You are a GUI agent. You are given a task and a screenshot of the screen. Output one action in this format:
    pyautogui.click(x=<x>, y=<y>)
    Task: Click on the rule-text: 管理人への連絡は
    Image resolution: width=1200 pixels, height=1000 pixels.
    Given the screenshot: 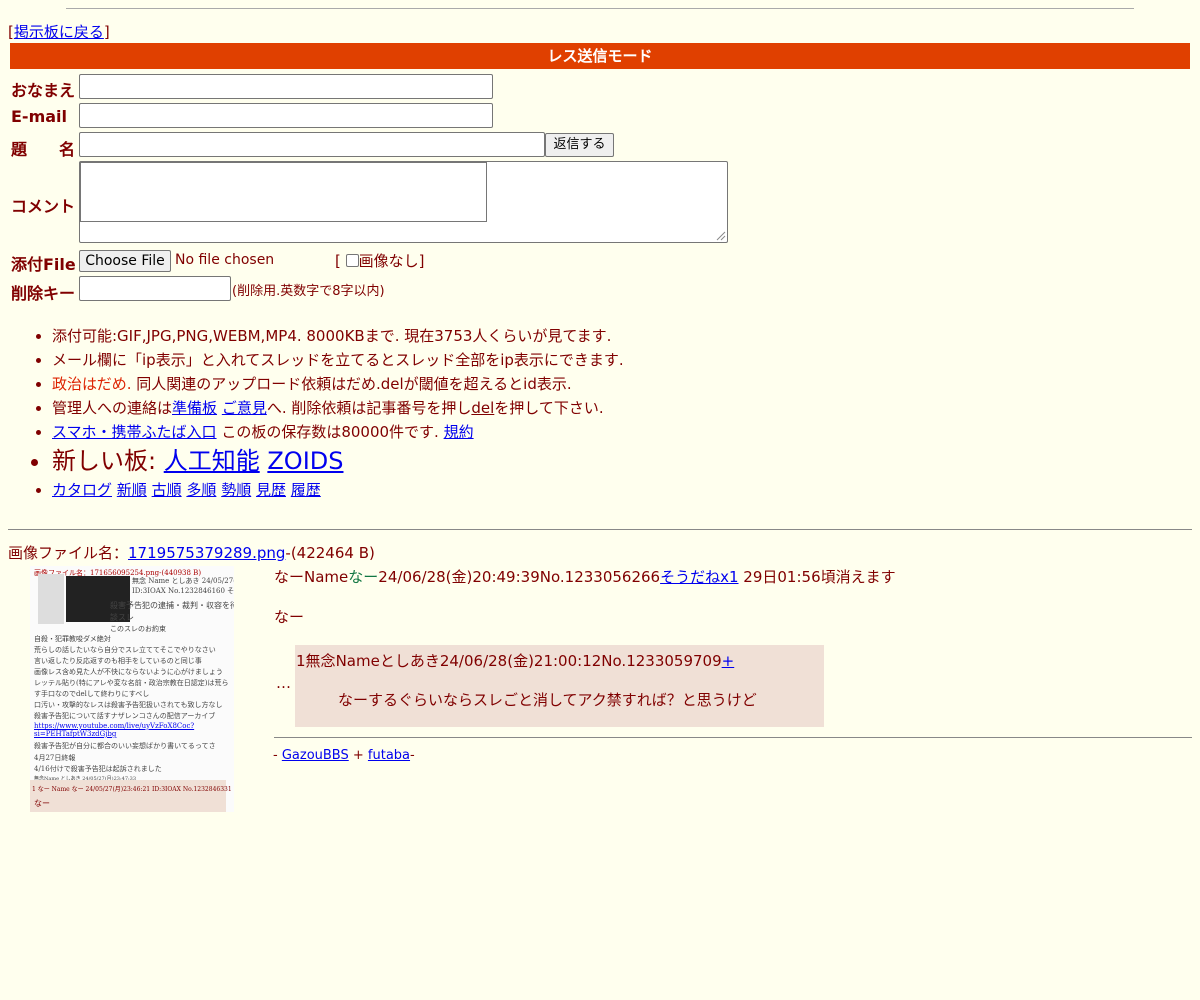 What is the action you would take?
    pyautogui.click(x=112, y=408)
    